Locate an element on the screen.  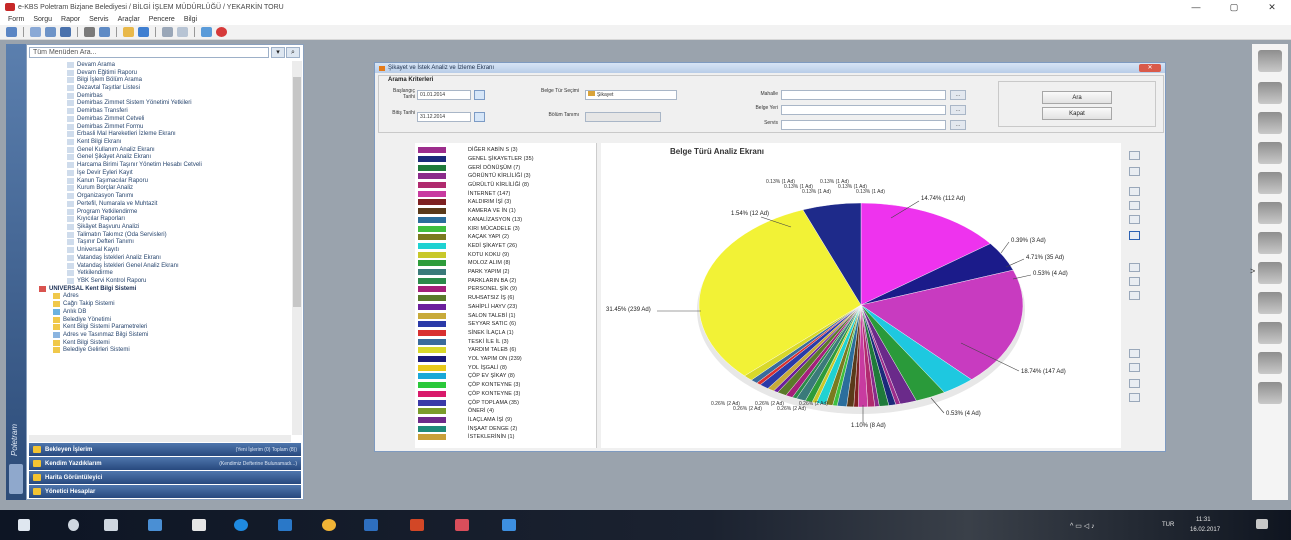
chart-select-icon is located at coordinates (1134, 235).